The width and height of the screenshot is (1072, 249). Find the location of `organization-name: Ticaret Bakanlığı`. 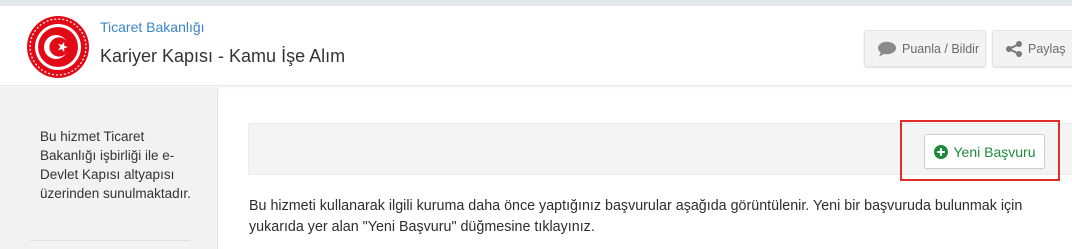

organization-name: Ticaret Bakanlığı is located at coordinates (152, 27).